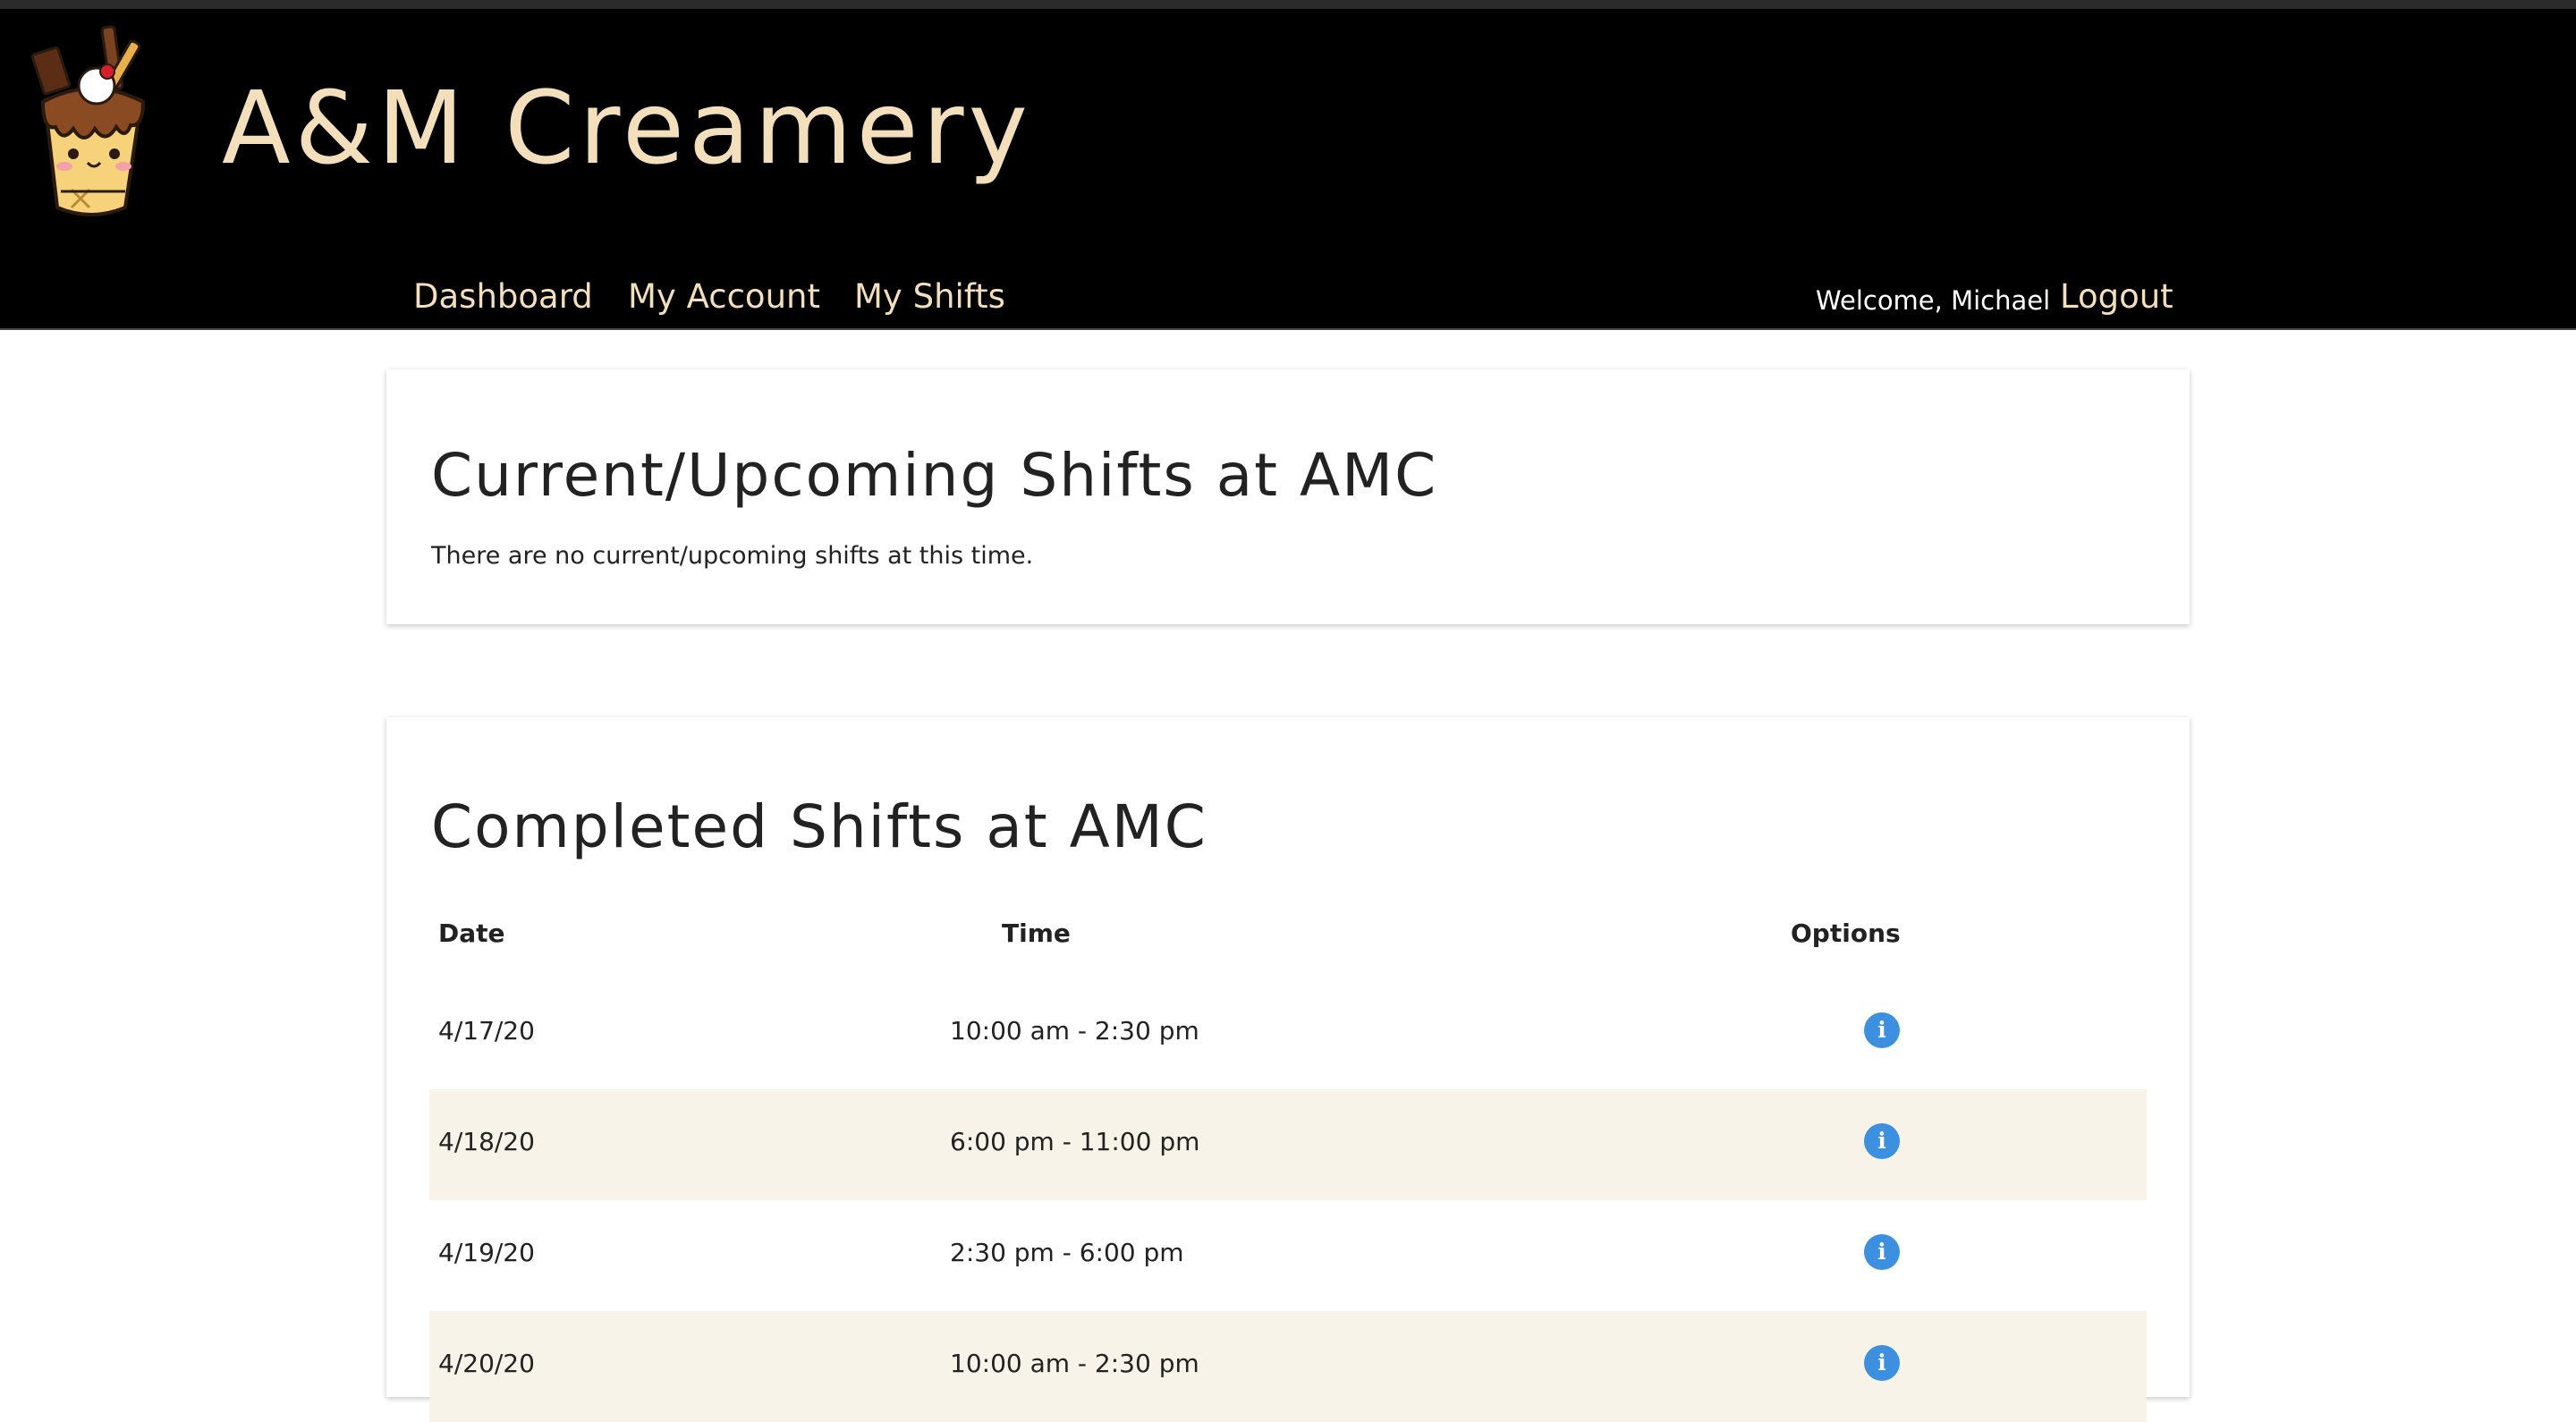 Image resolution: width=2576 pixels, height=1422 pixels. What do you see at coordinates (471, 933) in the screenshot?
I see `column-header-date: Date` at bounding box center [471, 933].